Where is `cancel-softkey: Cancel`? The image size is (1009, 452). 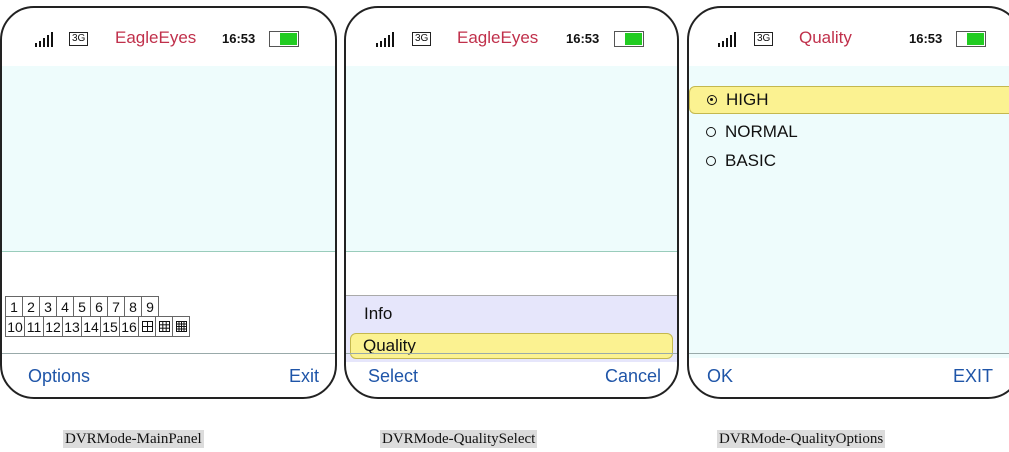 cancel-softkey: Cancel is located at coordinates (633, 376).